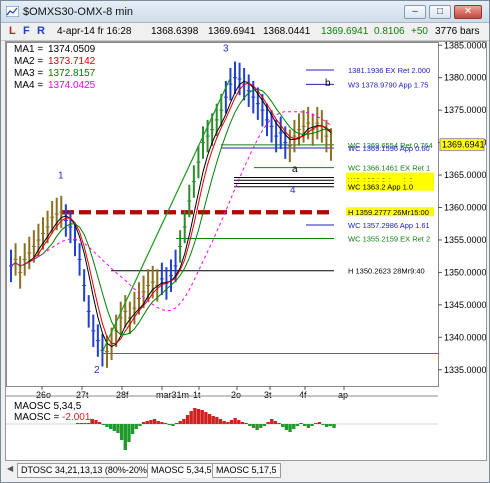 The height and width of the screenshot is (483, 490). Describe the element at coordinates (82, 395) in the screenshot. I see `x-axis-tick-label: 27t` at that location.